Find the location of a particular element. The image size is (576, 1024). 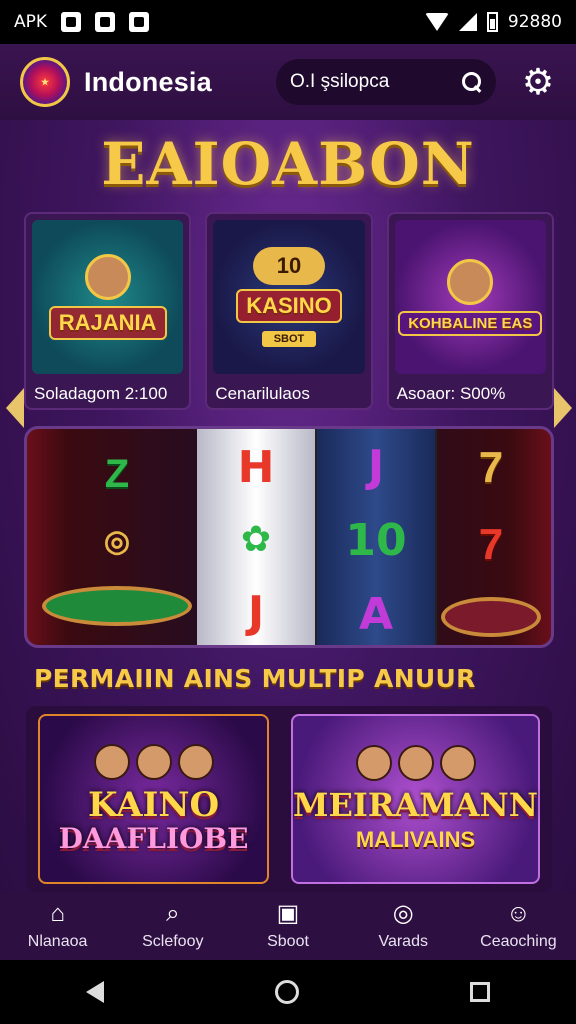

app-logo-icon: ★ is located at coordinates (45, 82).